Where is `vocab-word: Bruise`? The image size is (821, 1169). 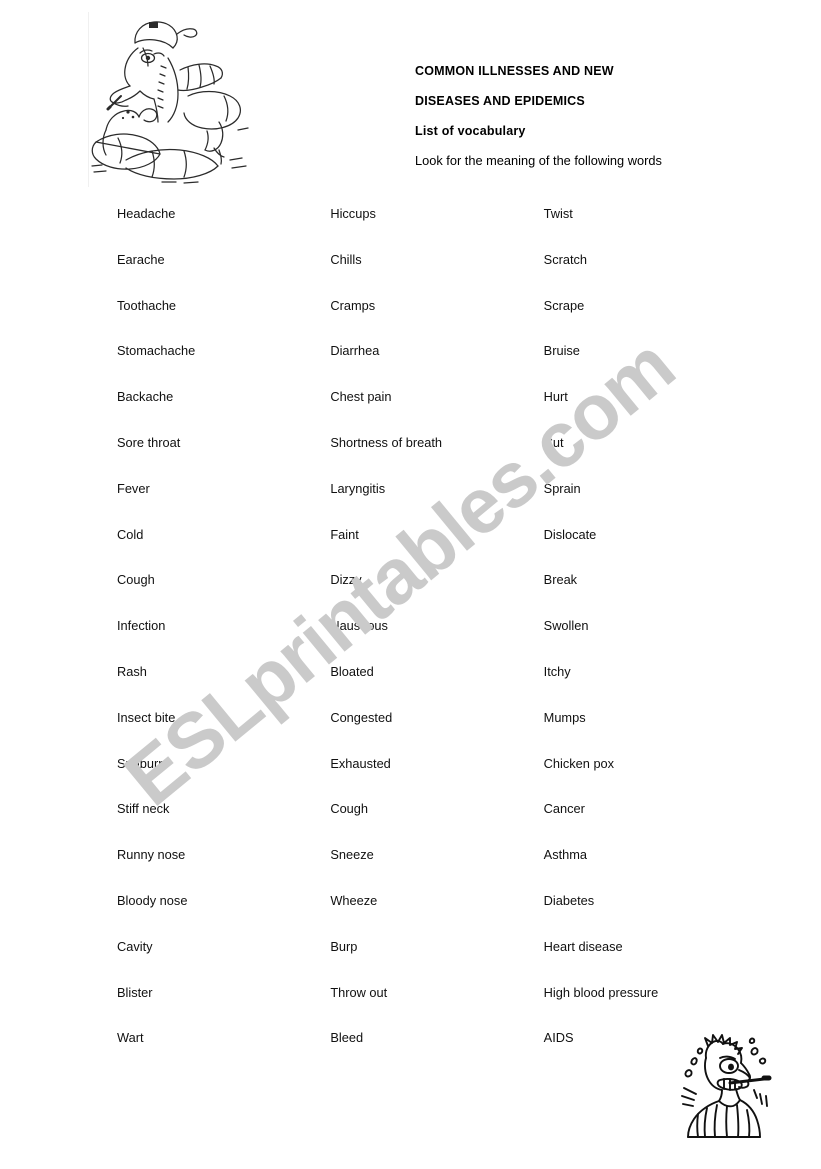 vocab-word: Bruise is located at coordinates (561, 351).